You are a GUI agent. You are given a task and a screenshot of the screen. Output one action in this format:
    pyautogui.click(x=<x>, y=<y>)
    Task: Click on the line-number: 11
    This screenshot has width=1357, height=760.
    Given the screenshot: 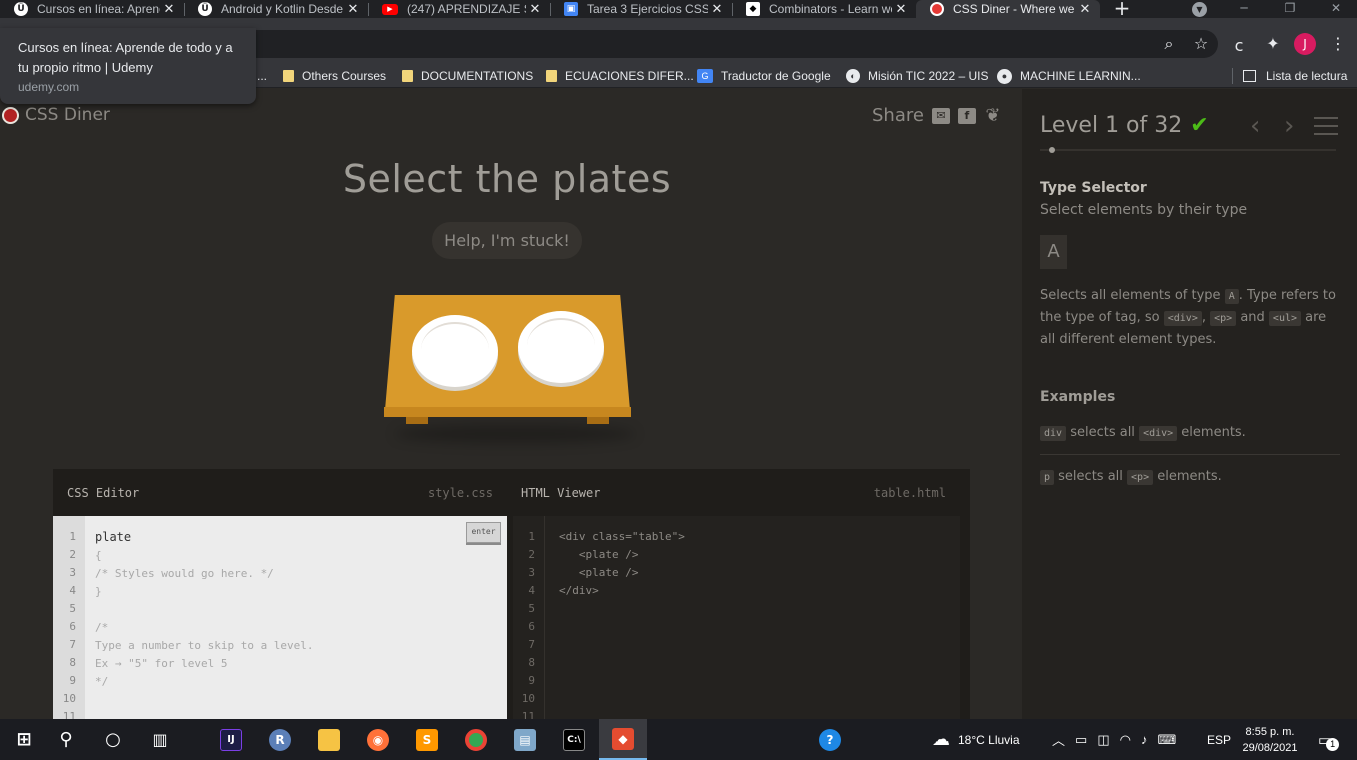 What is the action you would take?
    pyautogui.click(x=528, y=714)
    